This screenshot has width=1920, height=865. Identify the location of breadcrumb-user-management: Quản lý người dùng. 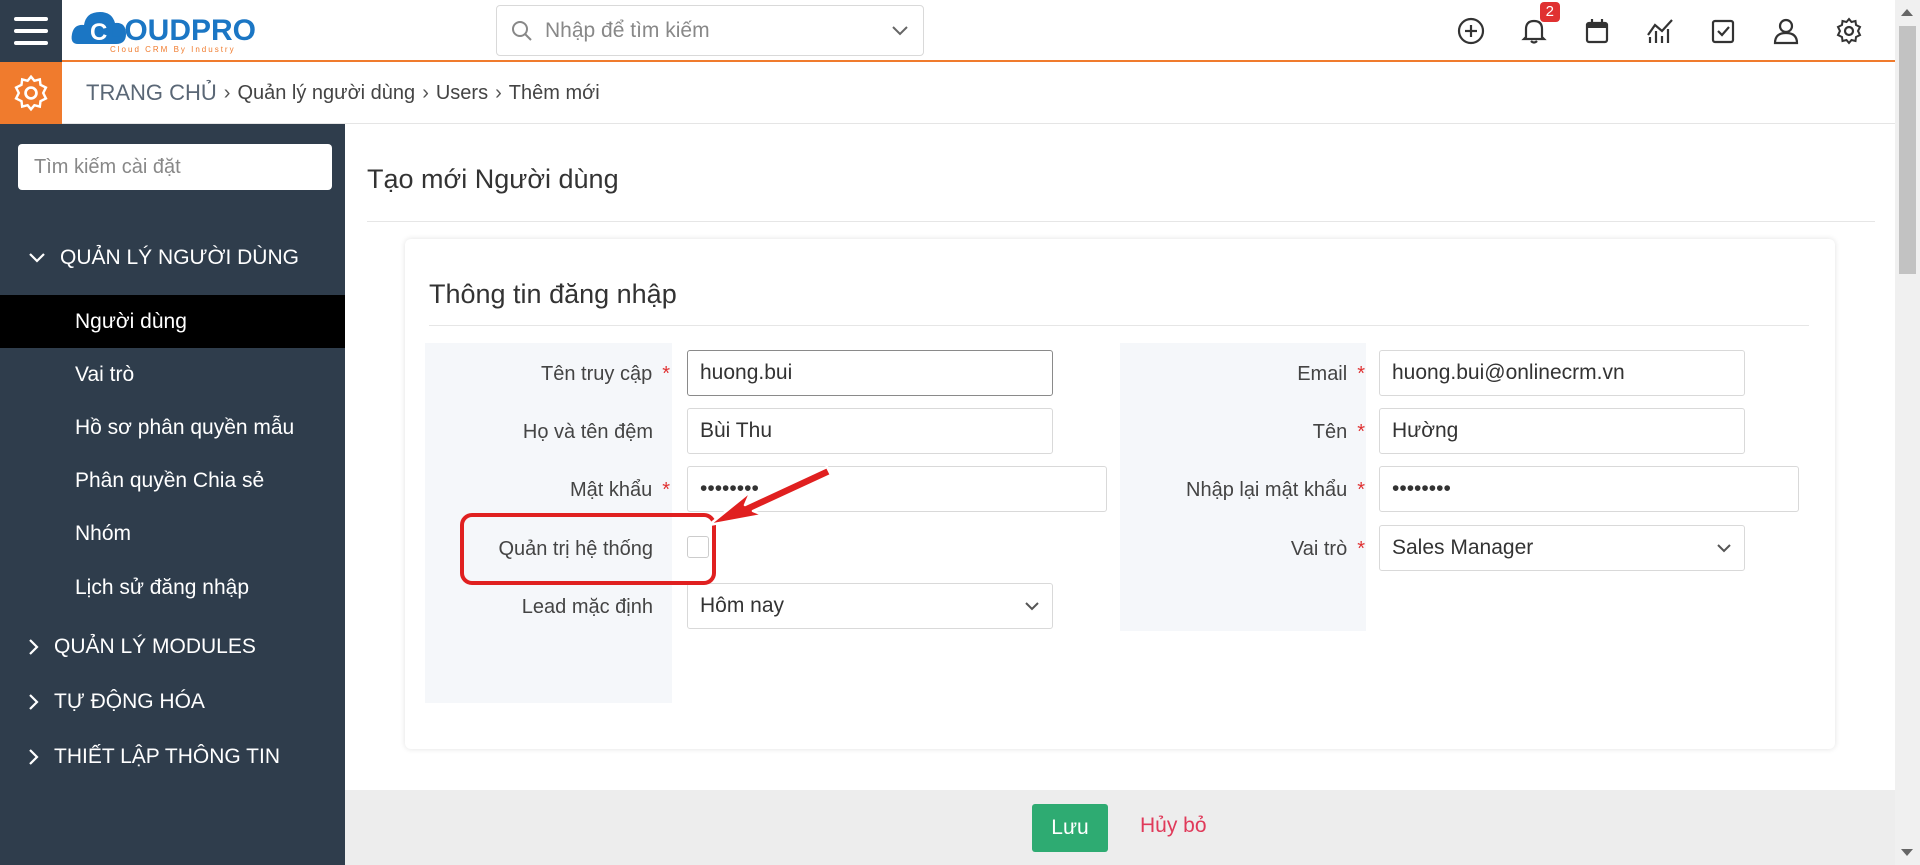
(326, 93).